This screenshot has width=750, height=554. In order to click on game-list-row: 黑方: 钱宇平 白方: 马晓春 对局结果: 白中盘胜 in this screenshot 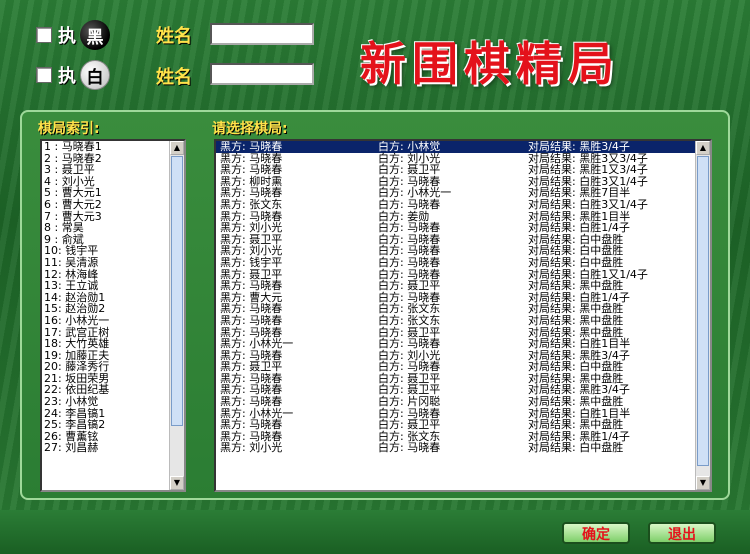, I will do `click(463, 263)`.